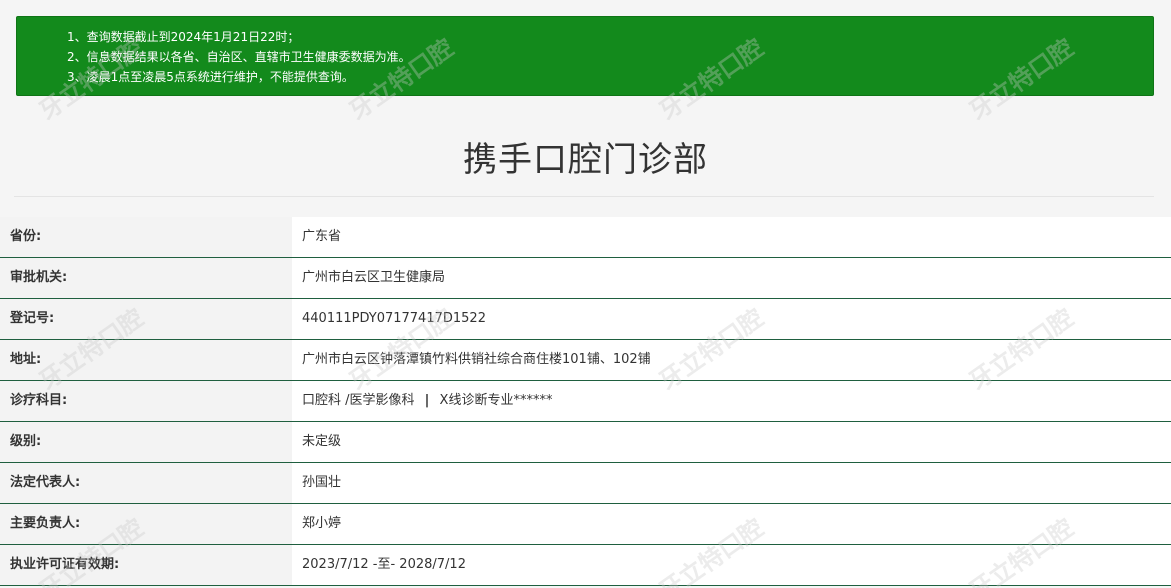  Describe the element at coordinates (731, 524) in the screenshot. I see `field-value: 郑小婷` at that location.